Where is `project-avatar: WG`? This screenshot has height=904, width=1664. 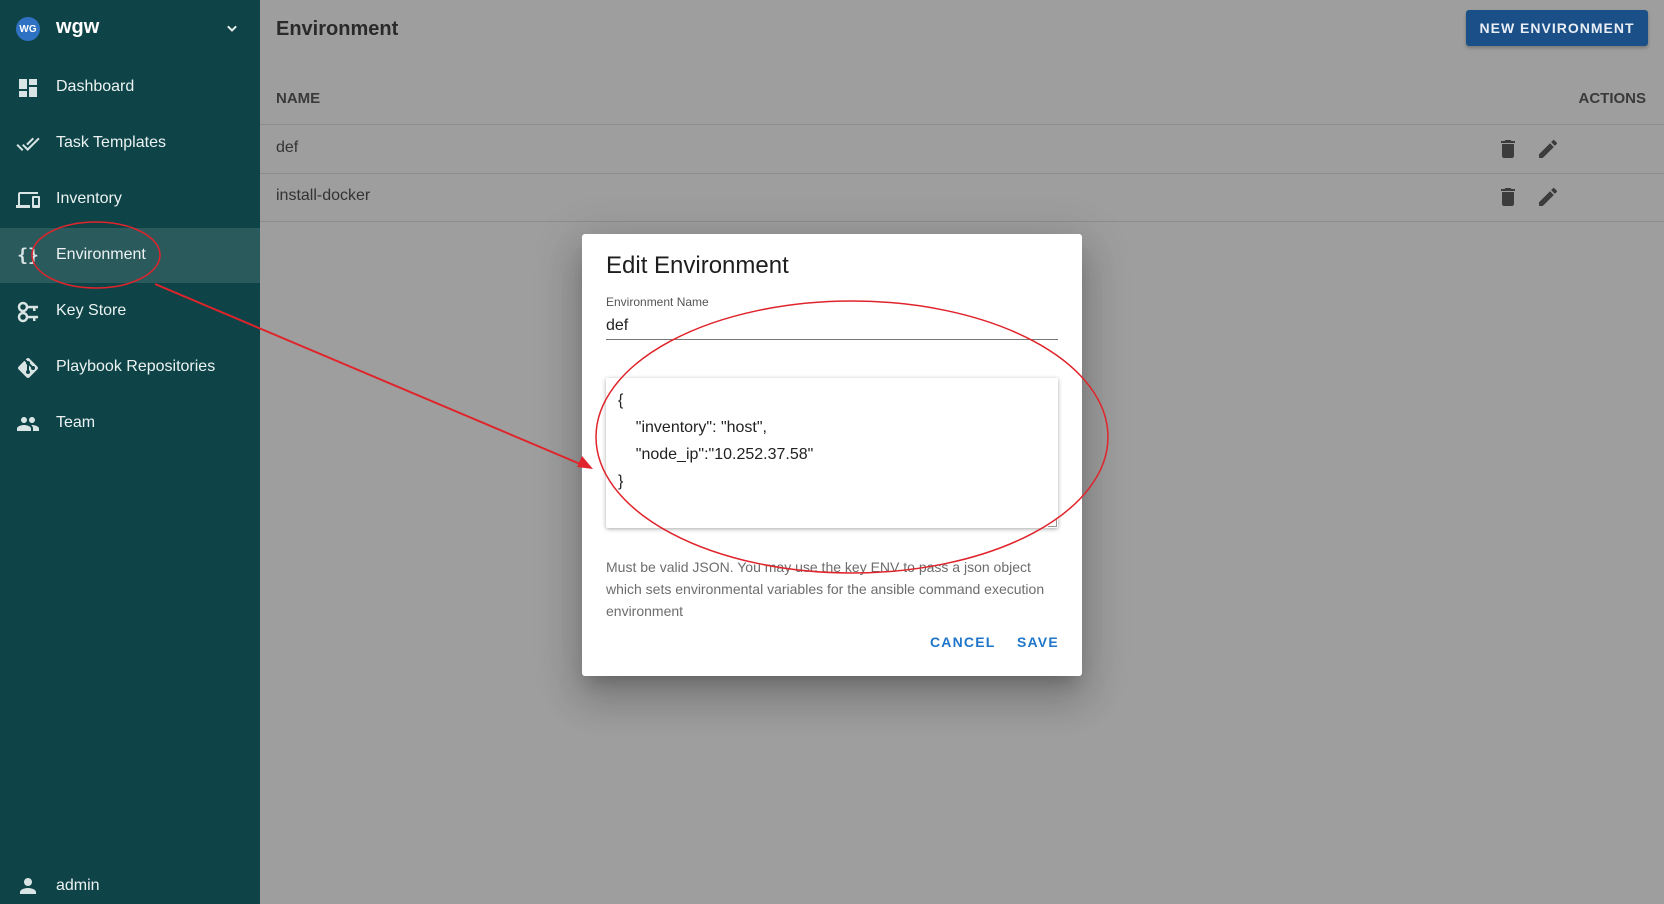 project-avatar: WG is located at coordinates (28, 29).